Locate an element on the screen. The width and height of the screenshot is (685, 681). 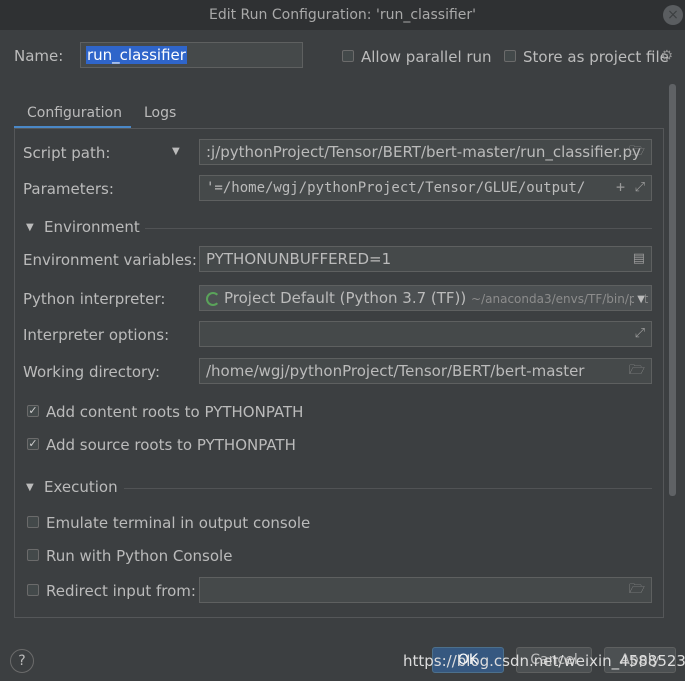
environment-section-title: Environment is located at coordinates (92, 227).